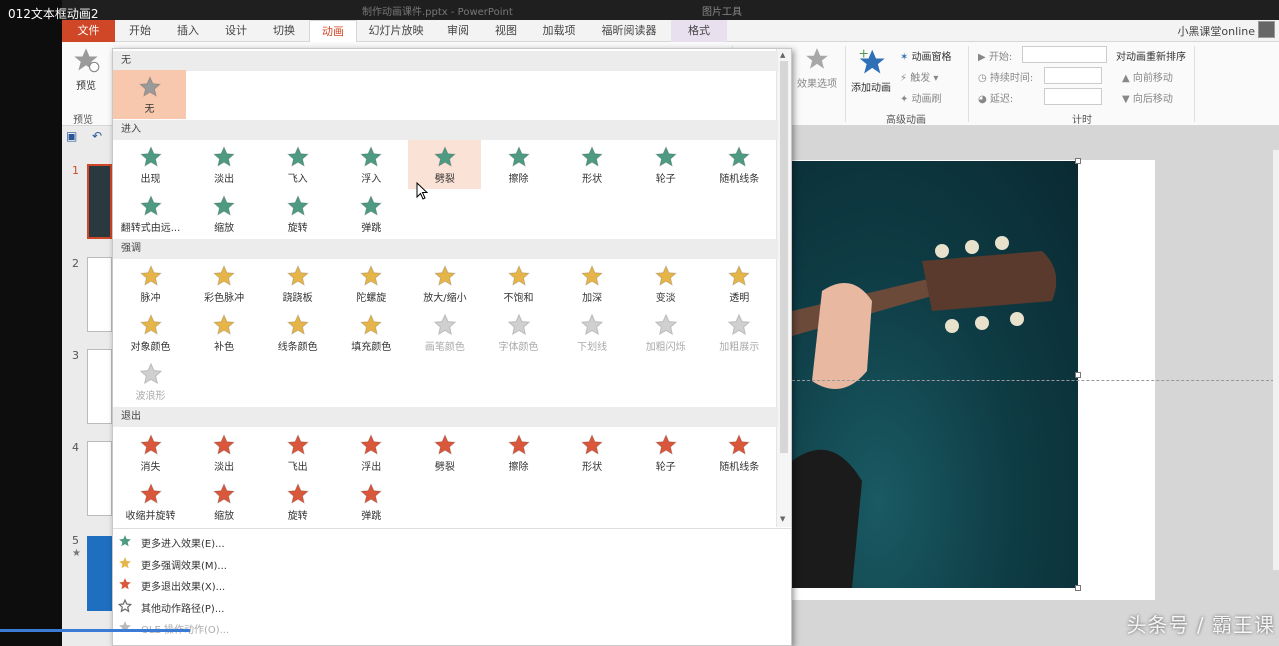 The height and width of the screenshot is (646, 1279). I want to click on emphasis-effect-item: 填充颜色, so click(371, 332).